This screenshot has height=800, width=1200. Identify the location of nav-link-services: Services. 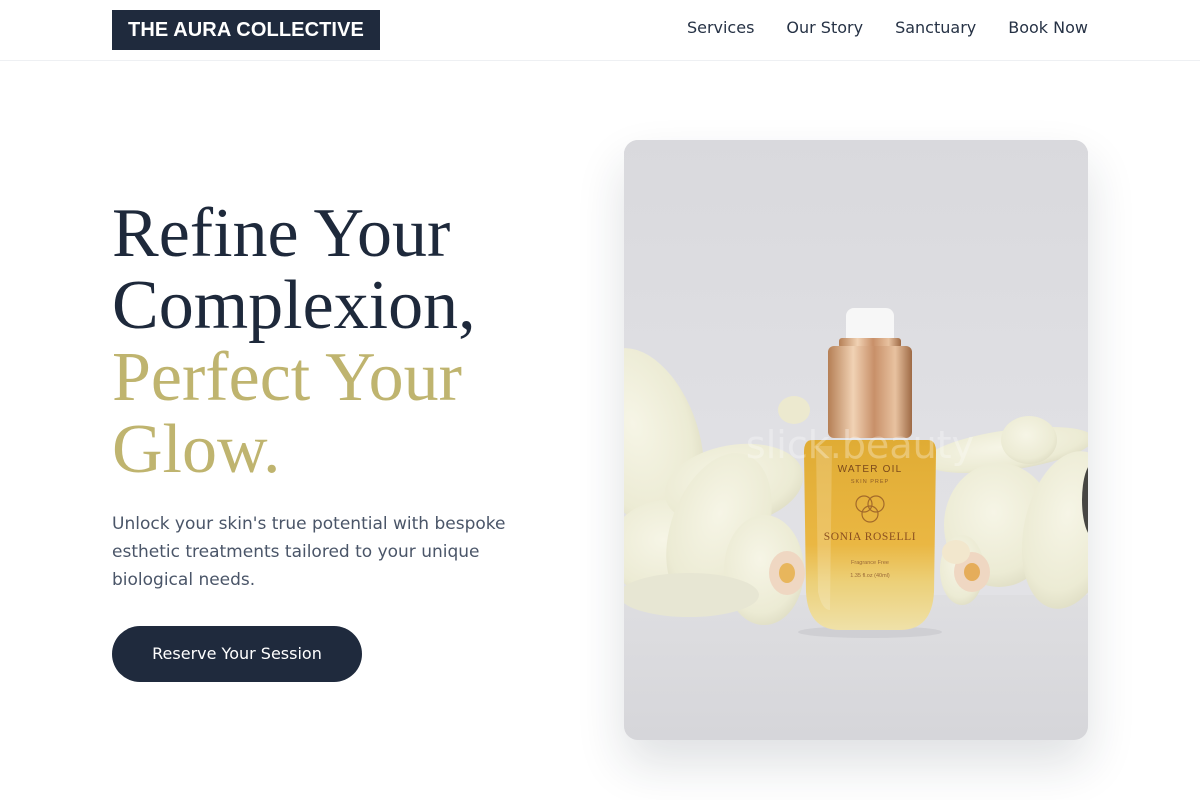
(720, 28).